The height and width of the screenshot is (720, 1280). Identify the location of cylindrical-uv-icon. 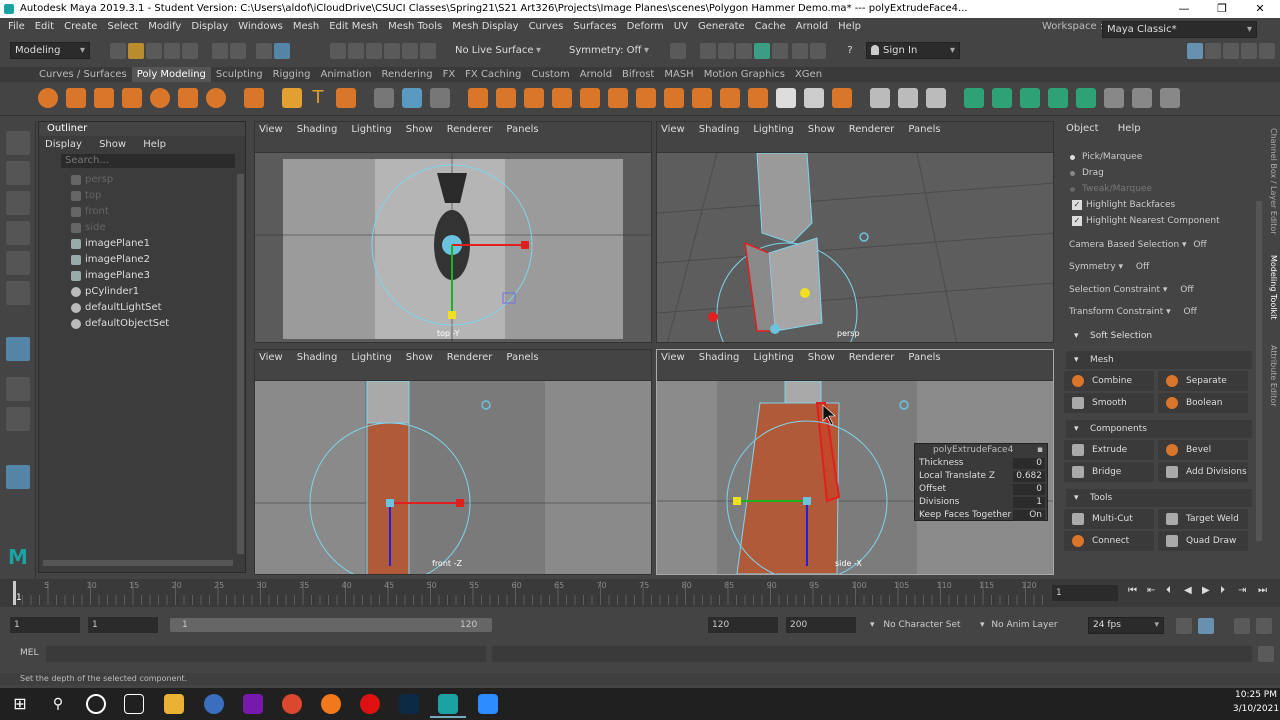
(1002, 98).